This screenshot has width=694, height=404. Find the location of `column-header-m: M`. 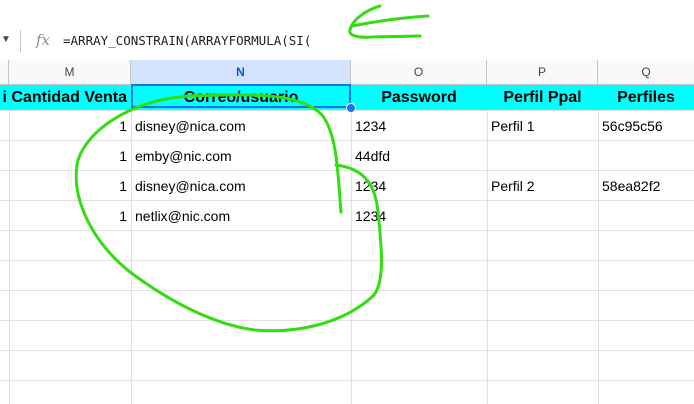

column-header-m: M is located at coordinates (70, 72).